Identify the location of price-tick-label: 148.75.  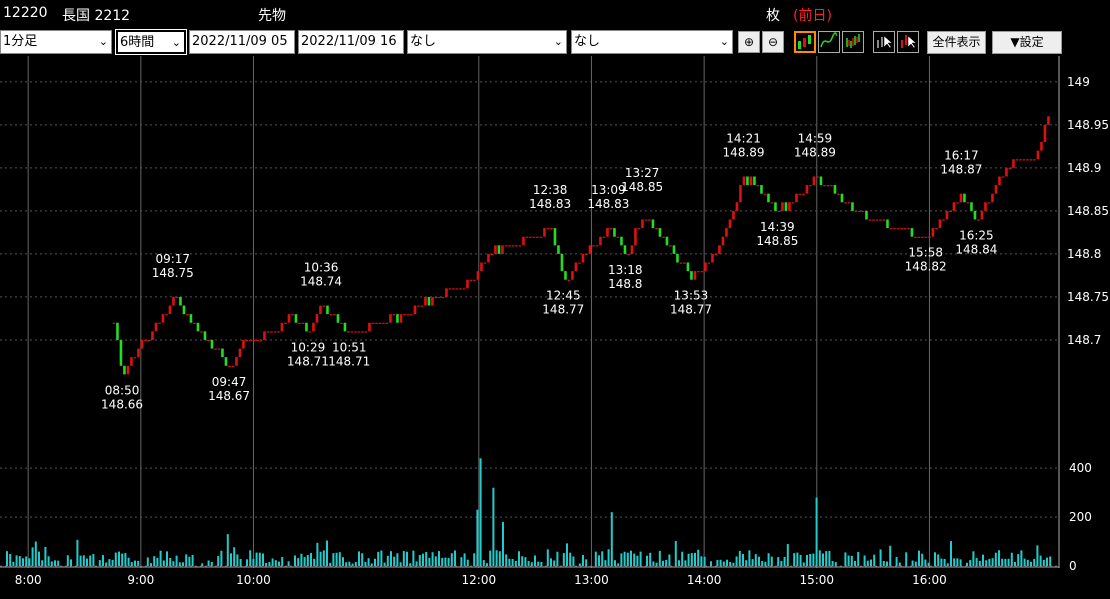
(1088, 297).